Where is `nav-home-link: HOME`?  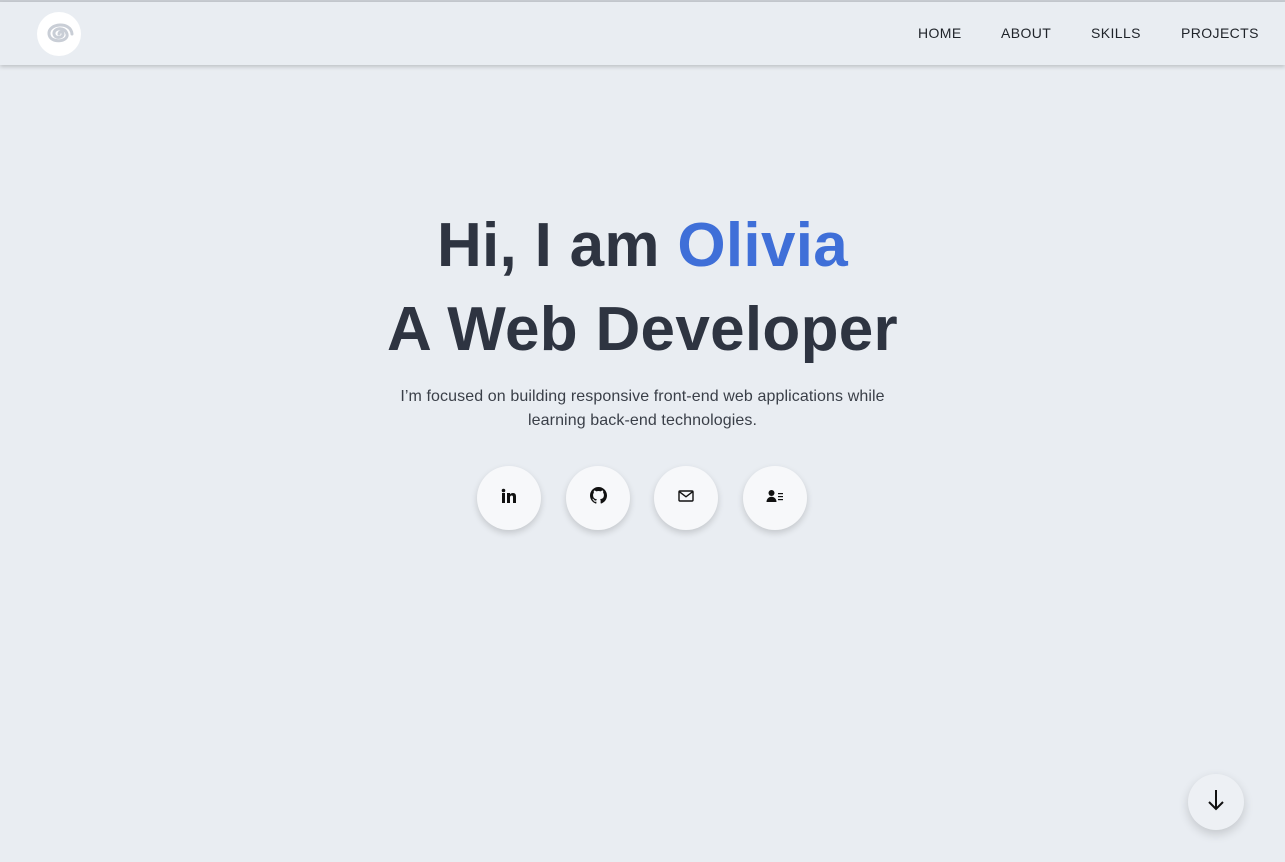
nav-home-link: HOME is located at coordinates (940, 33).